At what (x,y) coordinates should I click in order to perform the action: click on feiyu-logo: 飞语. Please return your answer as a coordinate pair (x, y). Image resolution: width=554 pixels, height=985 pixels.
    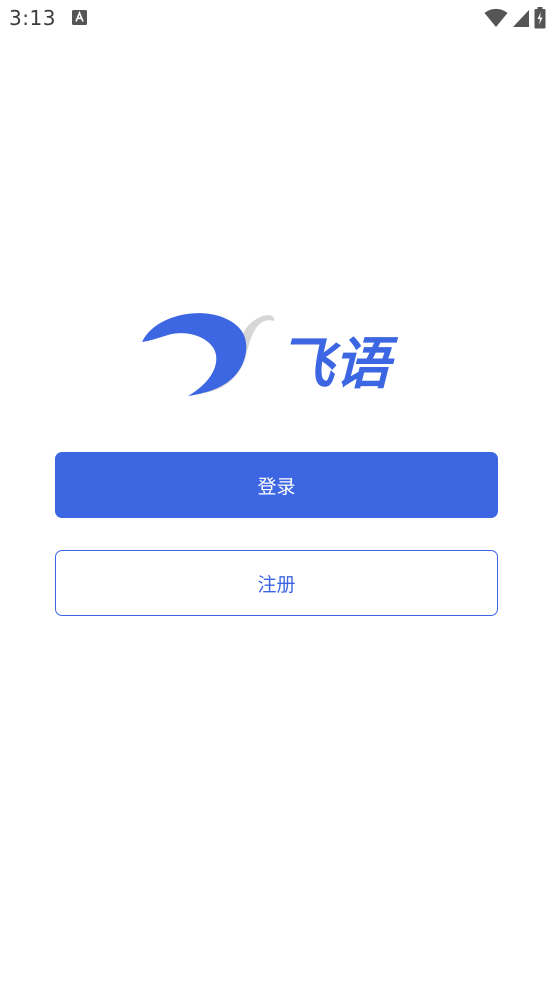
    Looking at the image, I should click on (270, 355).